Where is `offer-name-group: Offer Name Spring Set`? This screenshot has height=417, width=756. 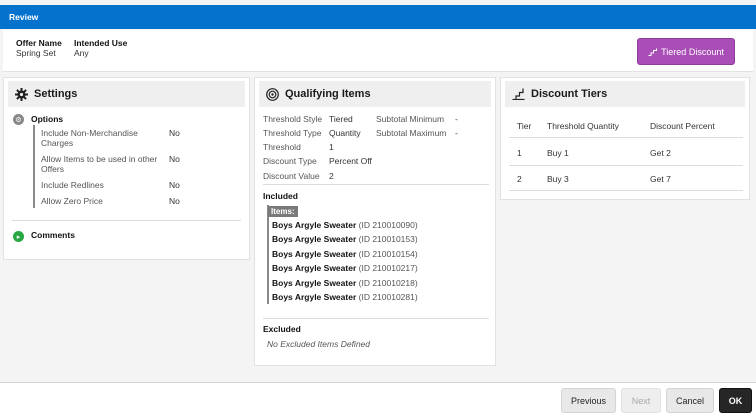
offer-name-group: Offer Name Spring Set is located at coordinates (39, 48).